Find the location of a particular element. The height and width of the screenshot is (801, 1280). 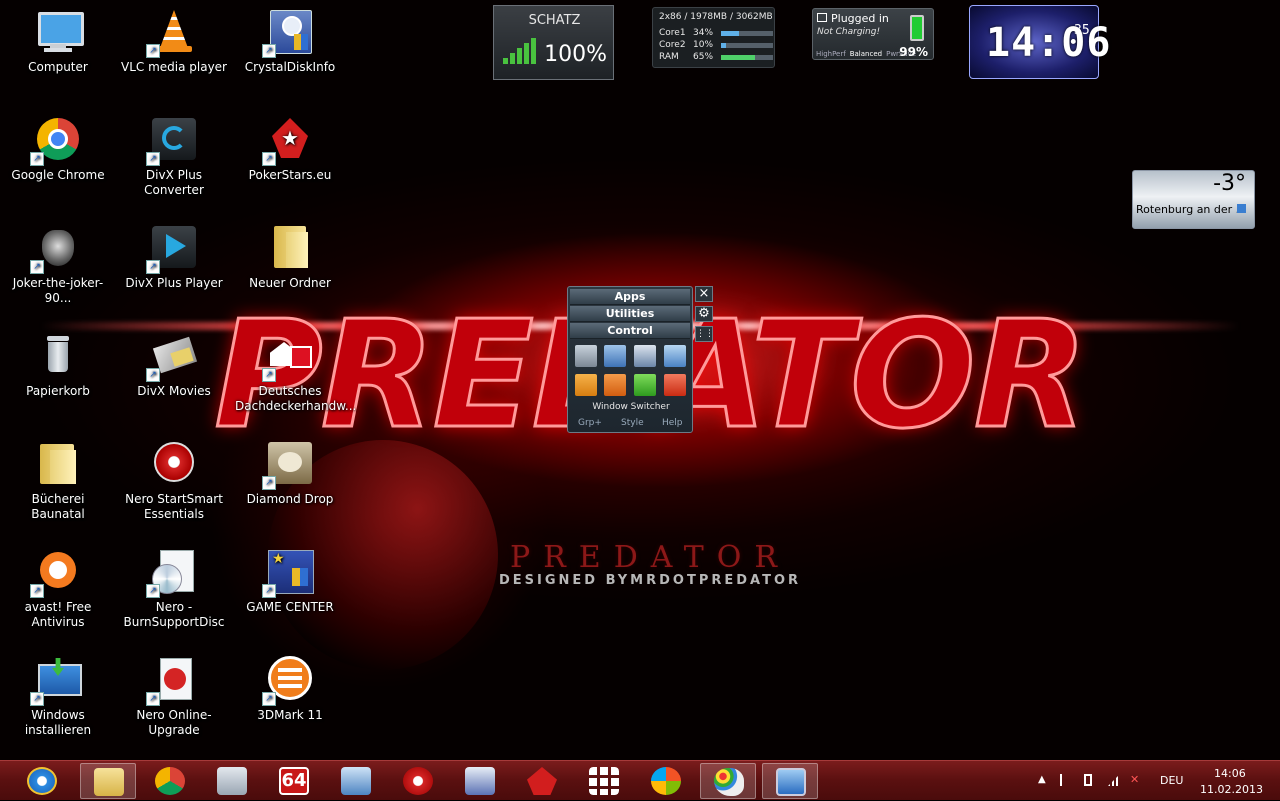

taskbar: 64 ▲ ✕ DEU 14:06 11.02.2013 is located at coordinates (640, 780).